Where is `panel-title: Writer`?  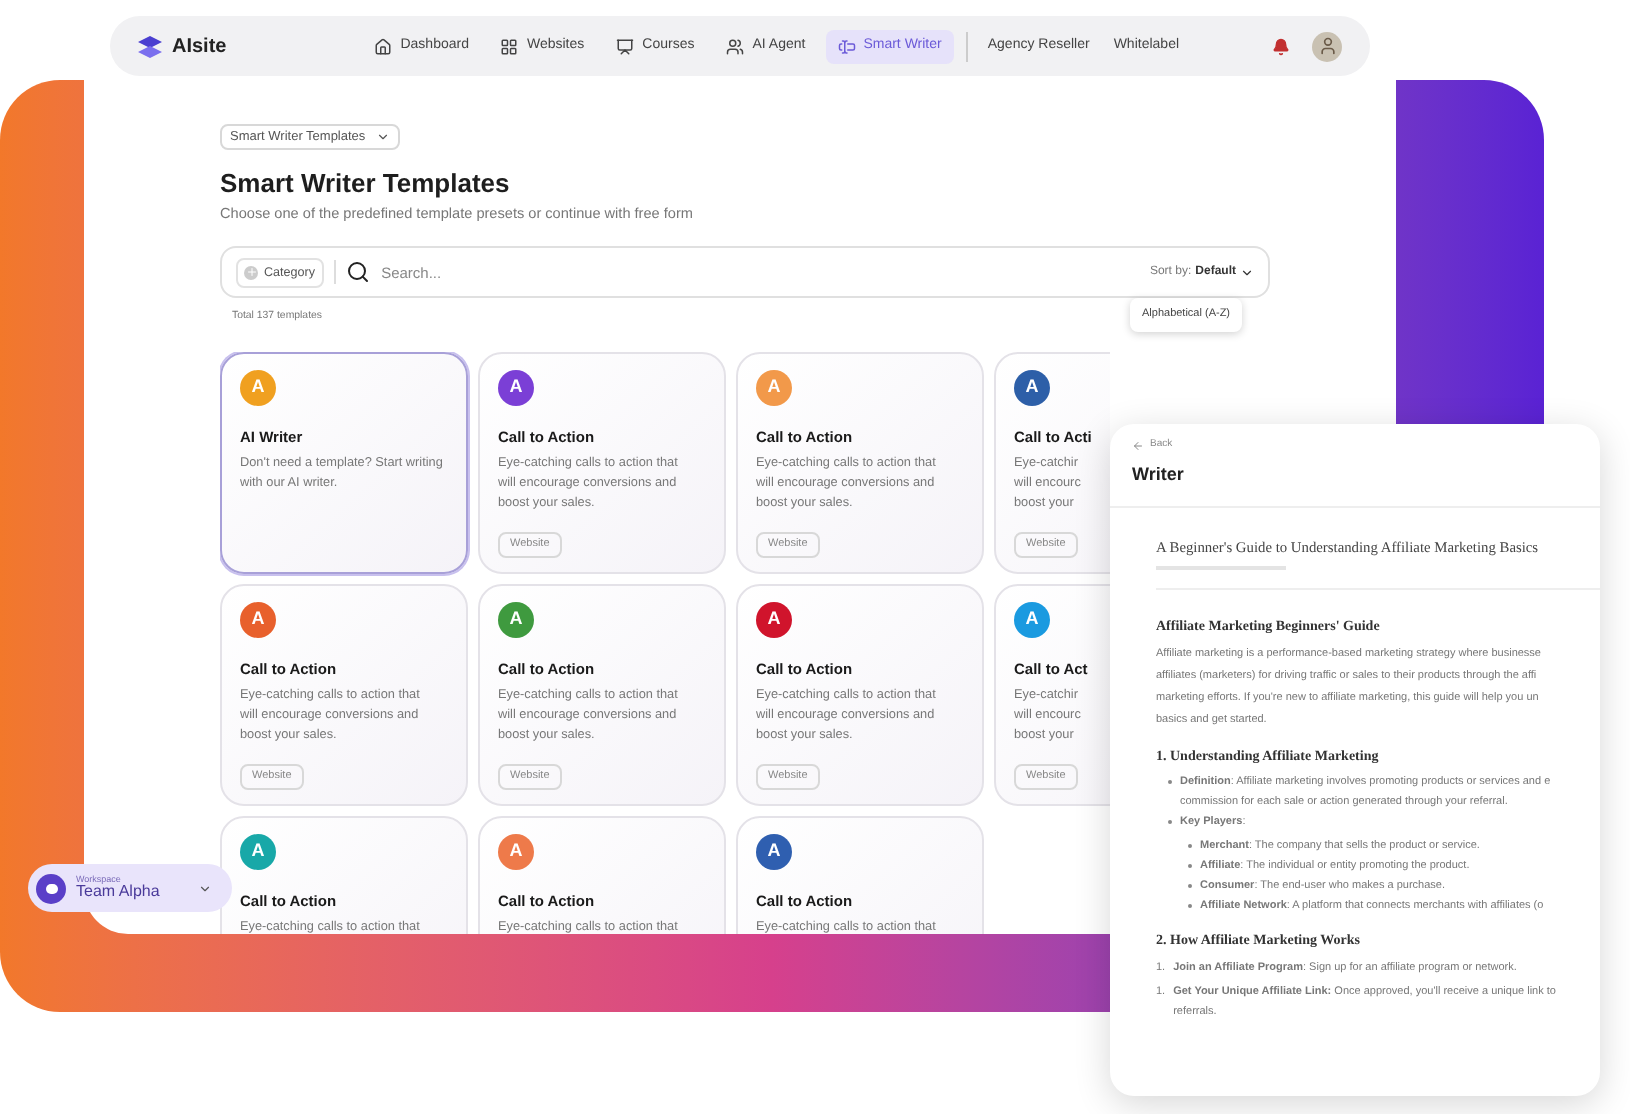
panel-title: Writer is located at coordinates (1159, 474).